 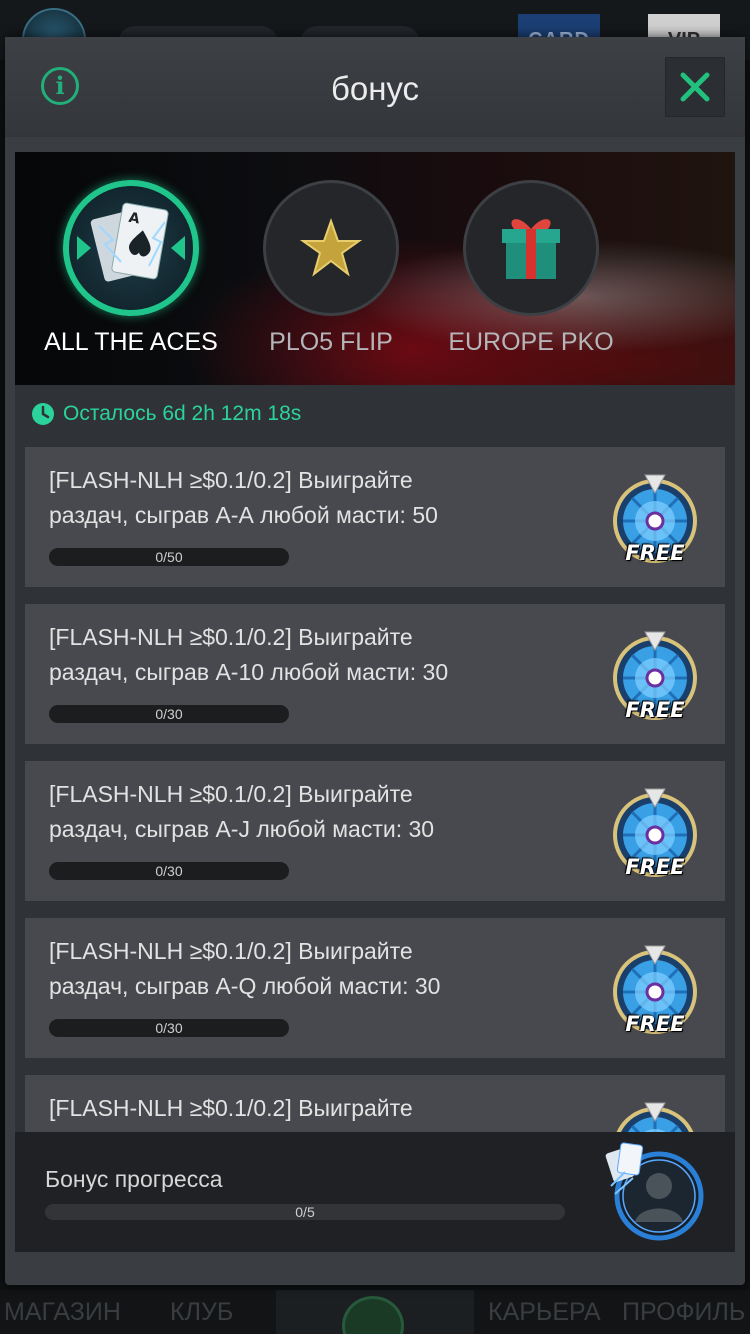 I want to click on bonus-progress-label: Бонус прогресса, so click(x=134, y=1179).